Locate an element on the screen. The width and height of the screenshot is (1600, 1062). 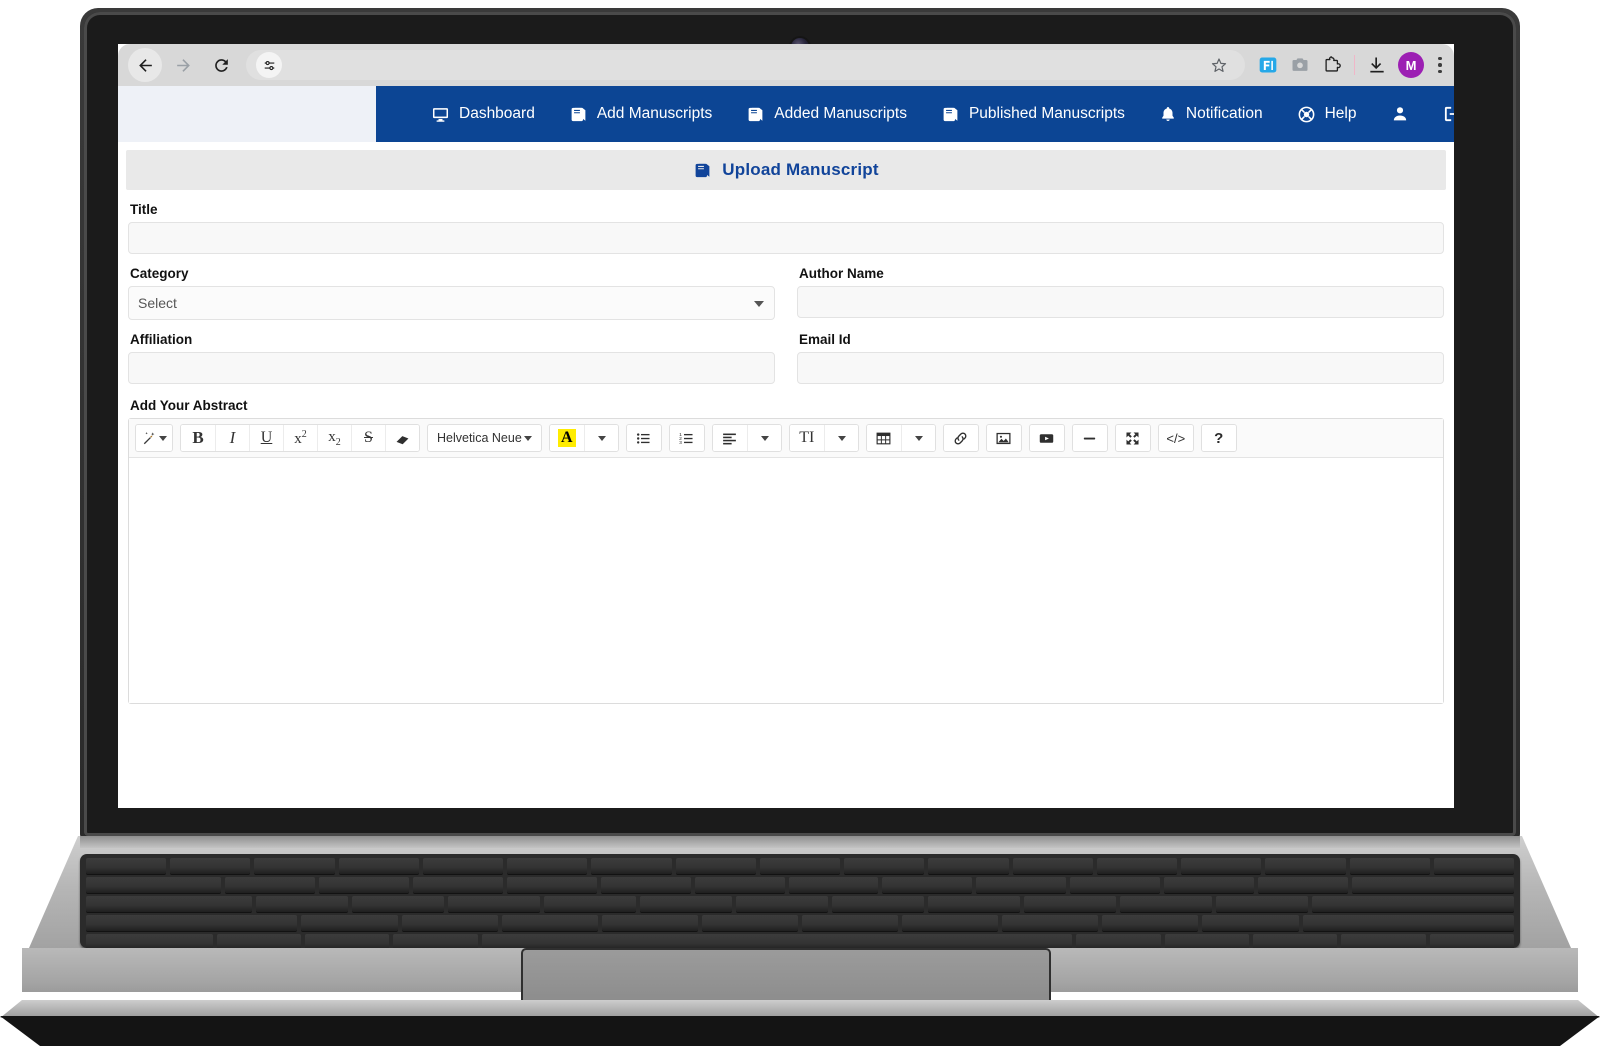
line-height-glyph: TI is located at coordinates (807, 437).